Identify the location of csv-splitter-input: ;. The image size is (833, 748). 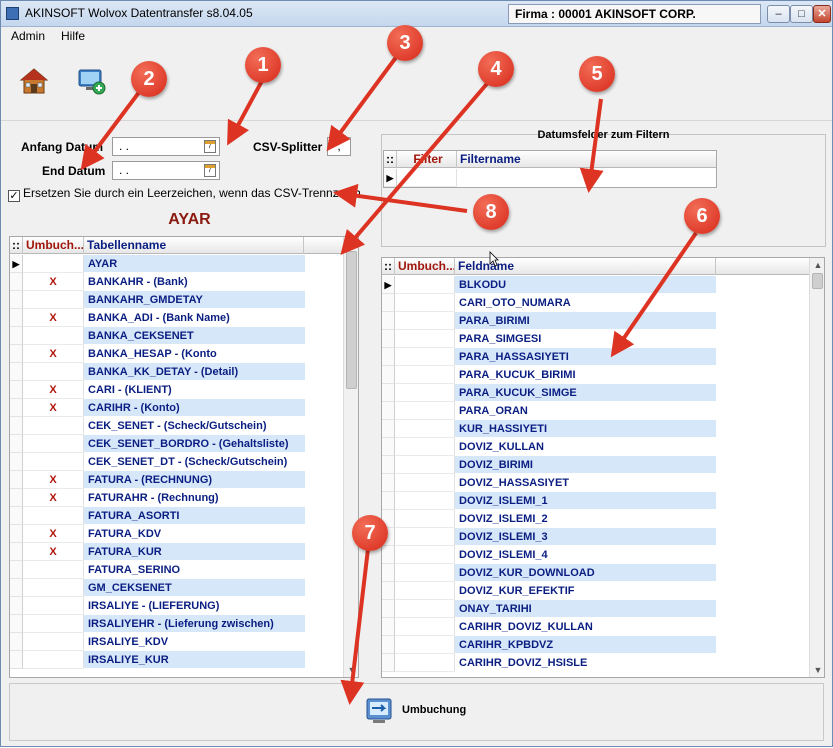
(339, 146).